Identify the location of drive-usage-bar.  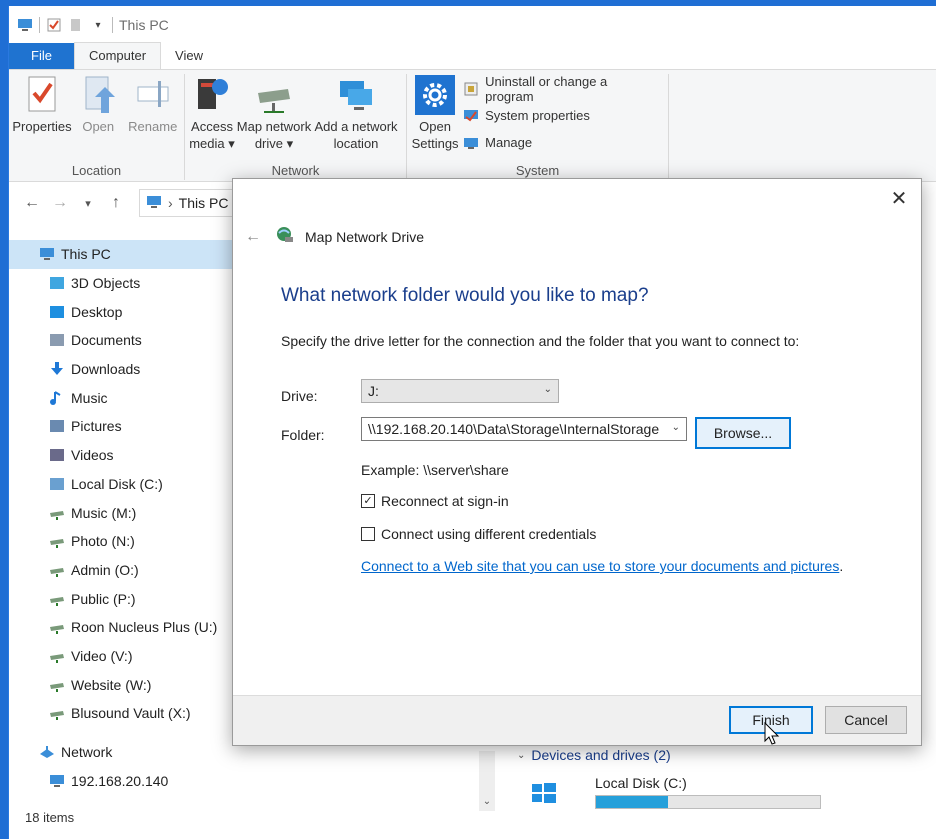
(708, 802).